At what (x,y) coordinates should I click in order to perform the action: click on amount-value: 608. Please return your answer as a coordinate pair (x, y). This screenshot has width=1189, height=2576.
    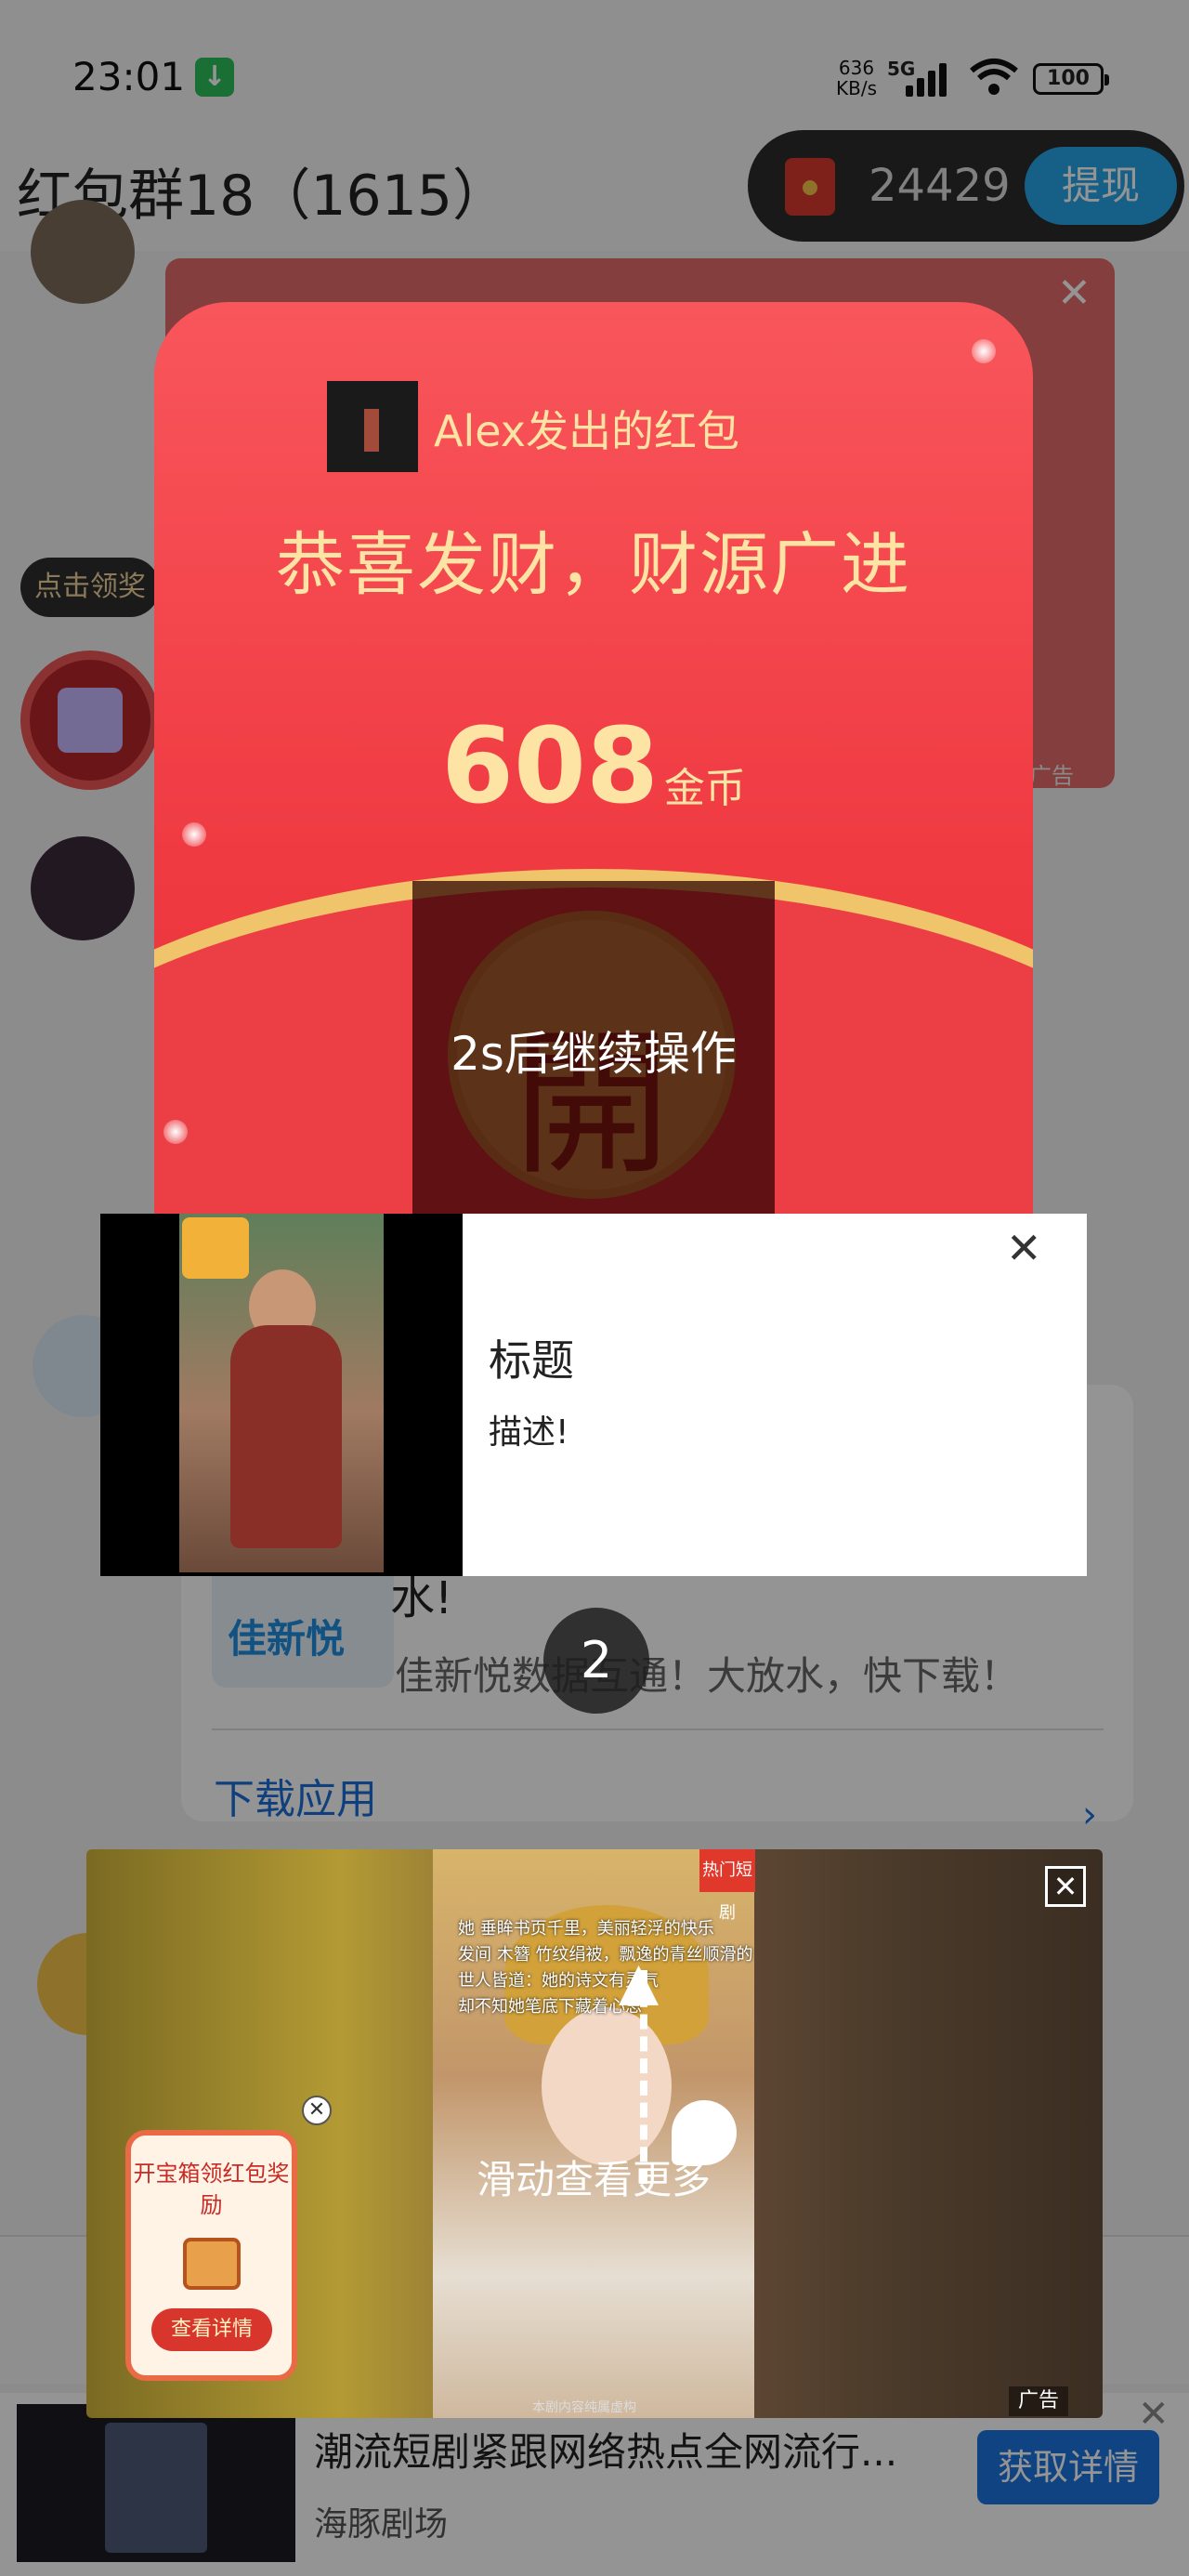
    Looking at the image, I should click on (550, 766).